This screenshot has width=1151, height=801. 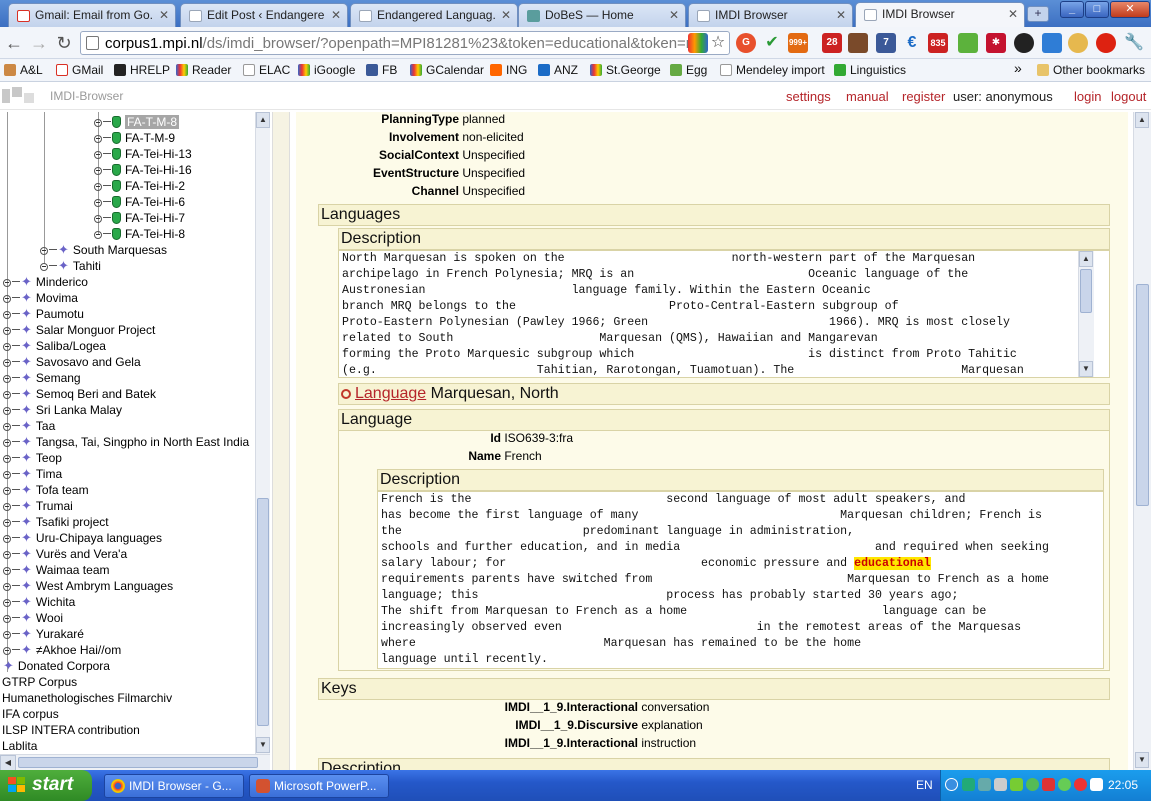 I want to click on register-link: register, so click(x=923, y=96).